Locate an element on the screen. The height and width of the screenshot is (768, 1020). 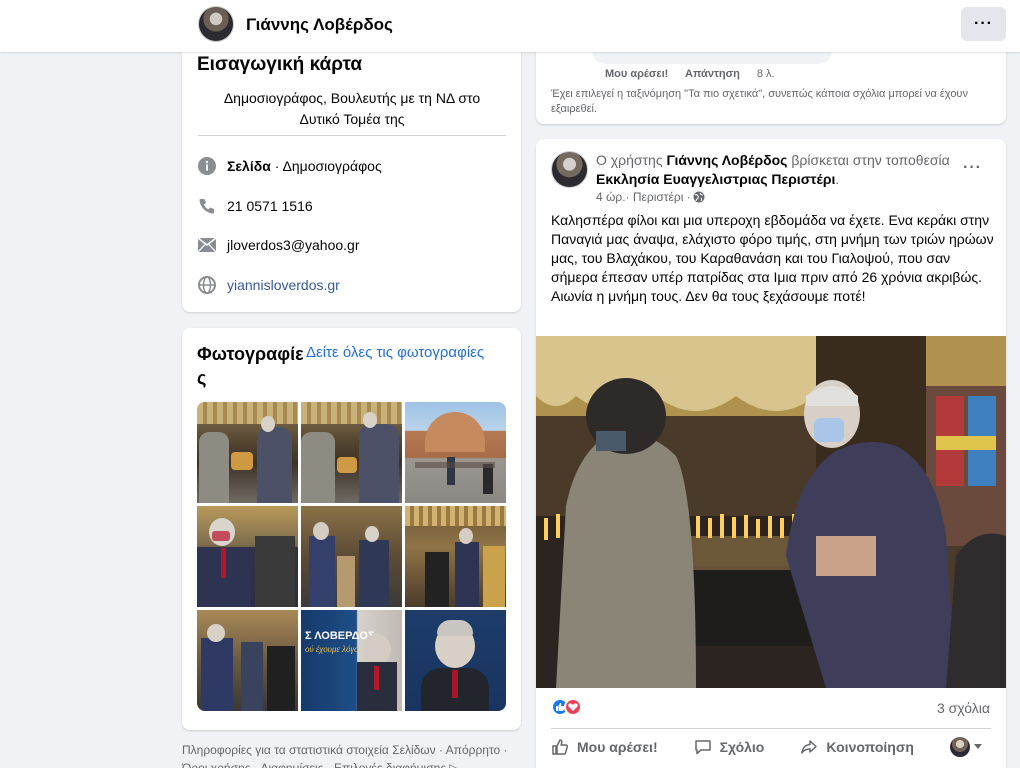
post-action-bar: Μου αρέσει! Σχόλιο Κοινοποίηση is located at coordinates (771, 747).